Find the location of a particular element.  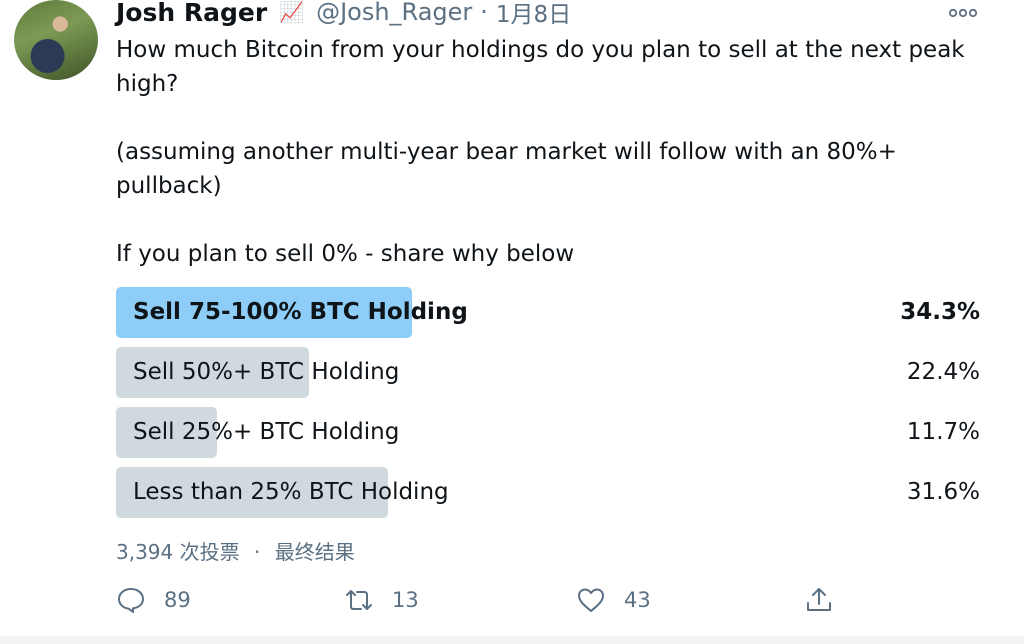

like-icon is located at coordinates (591, 600).